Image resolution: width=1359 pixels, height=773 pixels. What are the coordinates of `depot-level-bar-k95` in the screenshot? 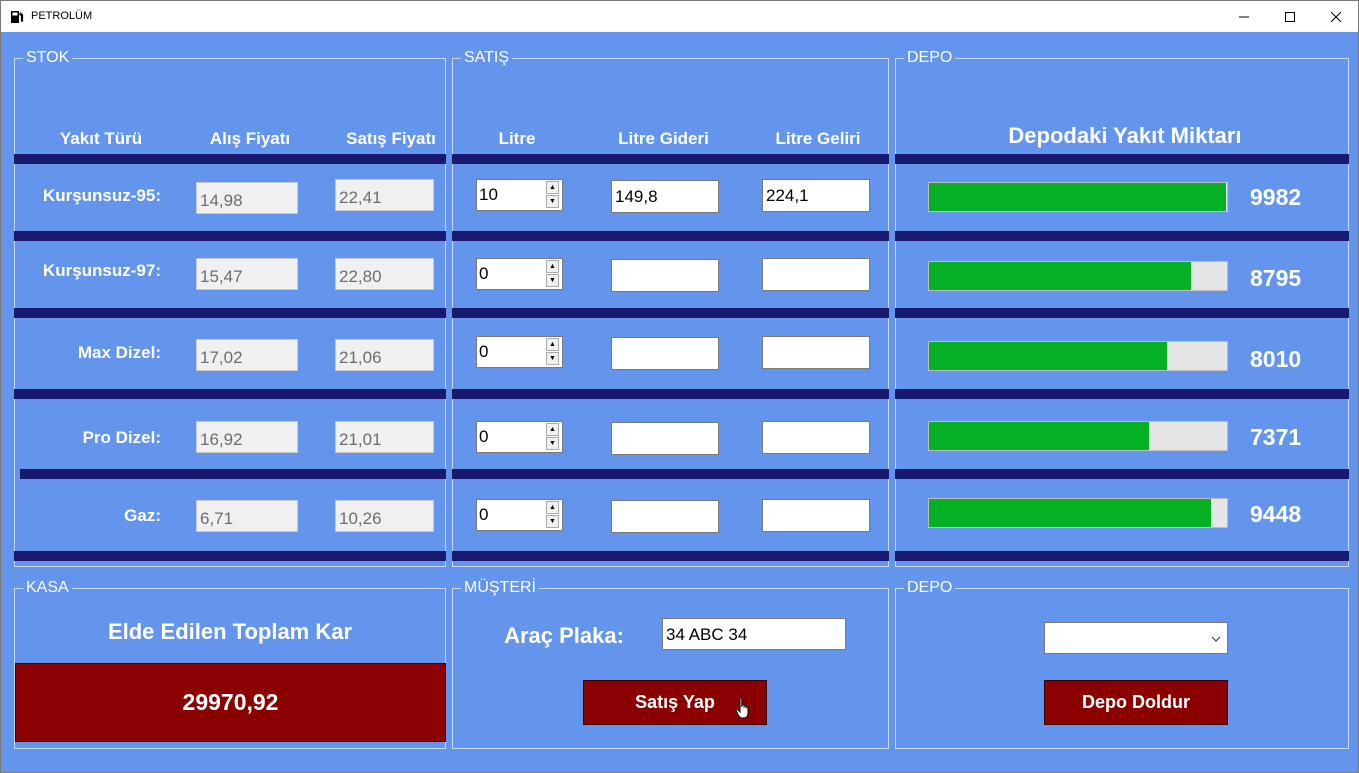 It's located at (1078, 197).